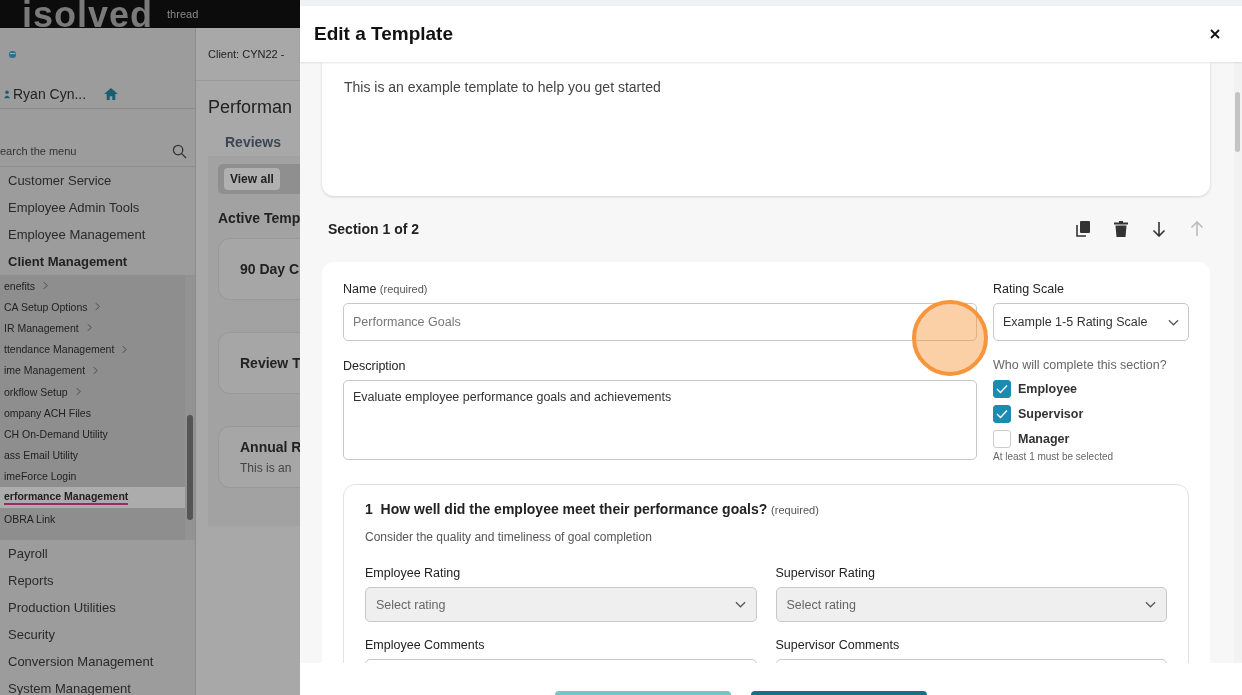 This screenshot has width=1242, height=695. Describe the element at coordinates (1048, 388) in the screenshot. I see `checkbox-label: Employee` at that location.